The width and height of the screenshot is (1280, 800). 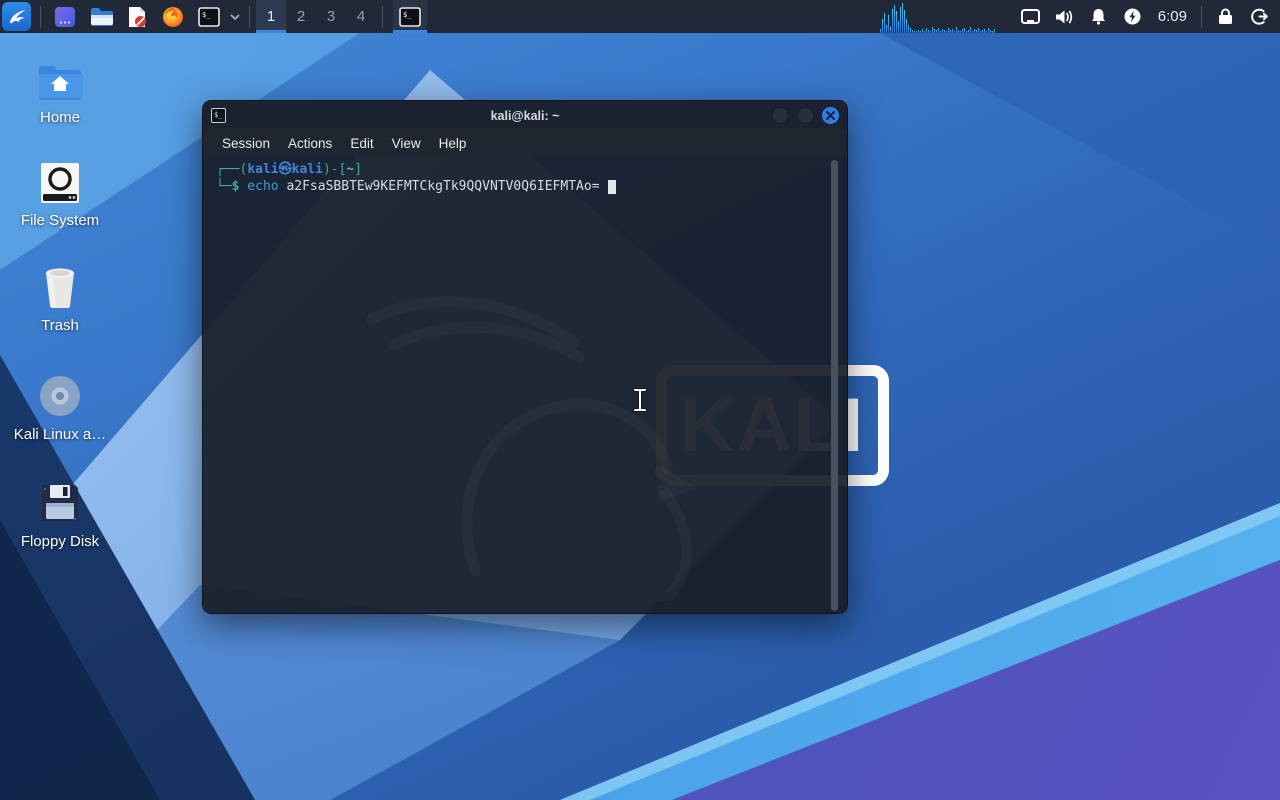 I want to click on volume-icon, so click(x=1064, y=16).